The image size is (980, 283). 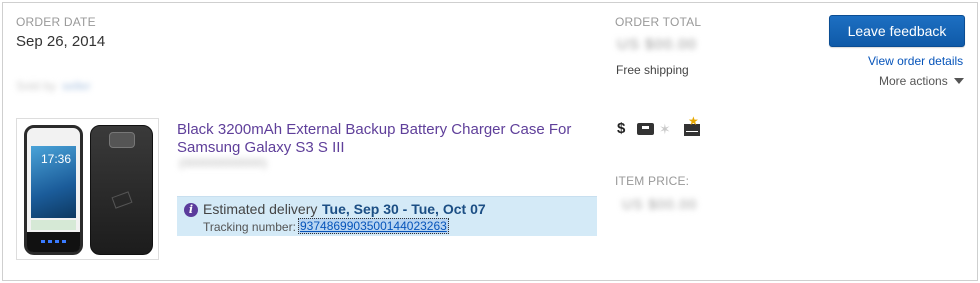 I want to click on item-thumbnail: 17:36, so click(x=87, y=189).